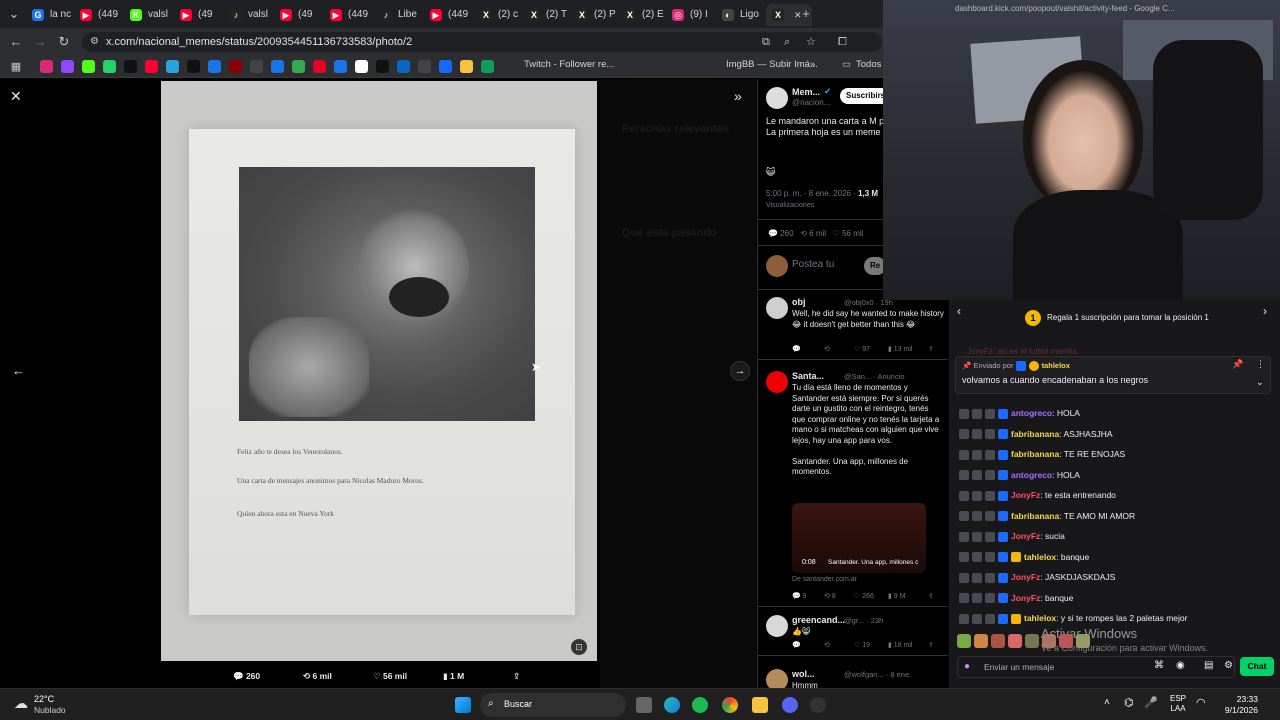 Image resolution: width=1280 pixels, height=720 pixels. I want to click on close-icon: ✕, so click(16, 96).